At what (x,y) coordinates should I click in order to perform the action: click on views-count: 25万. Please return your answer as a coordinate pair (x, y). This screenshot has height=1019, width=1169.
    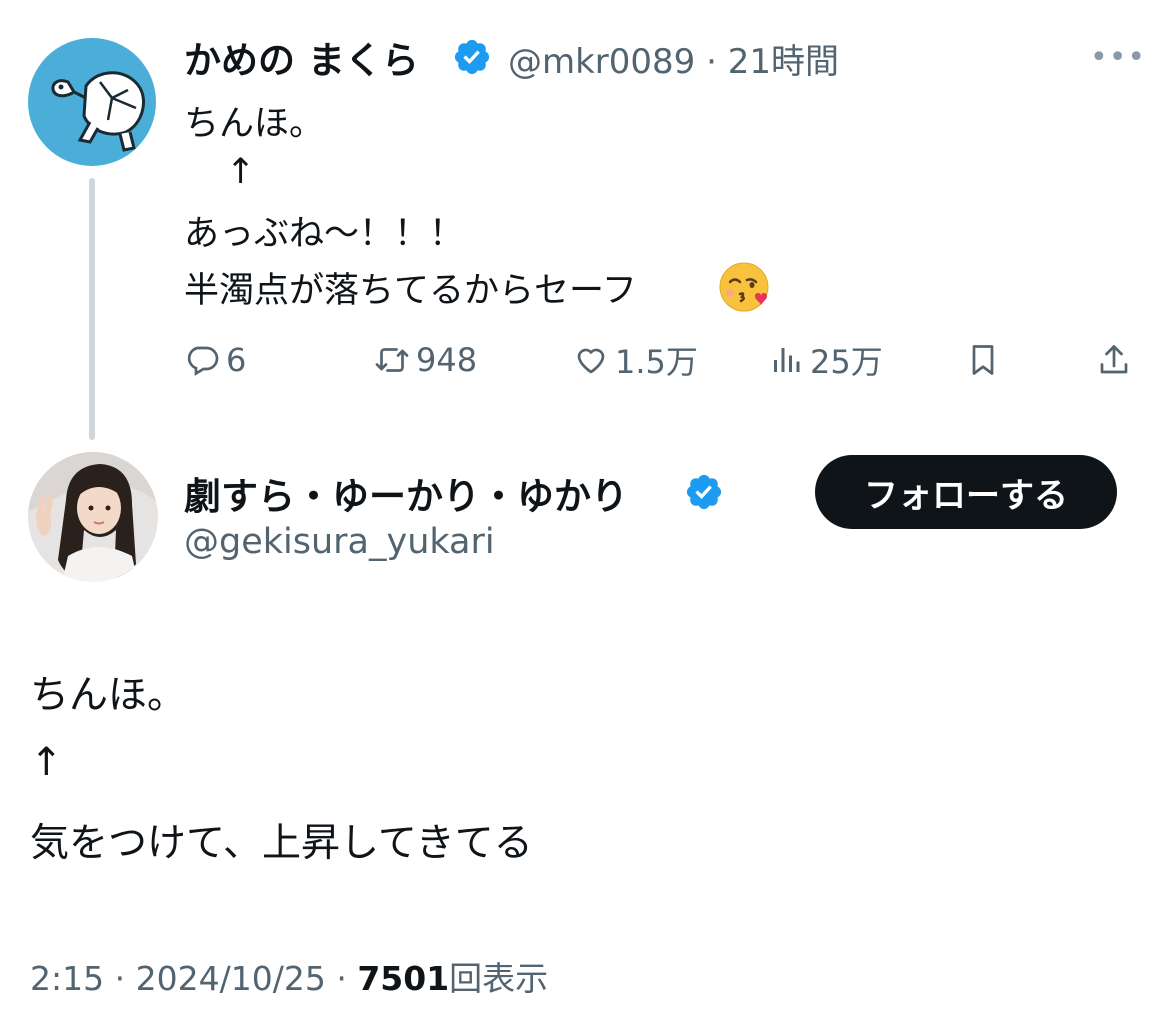
    Looking at the image, I should click on (846, 362).